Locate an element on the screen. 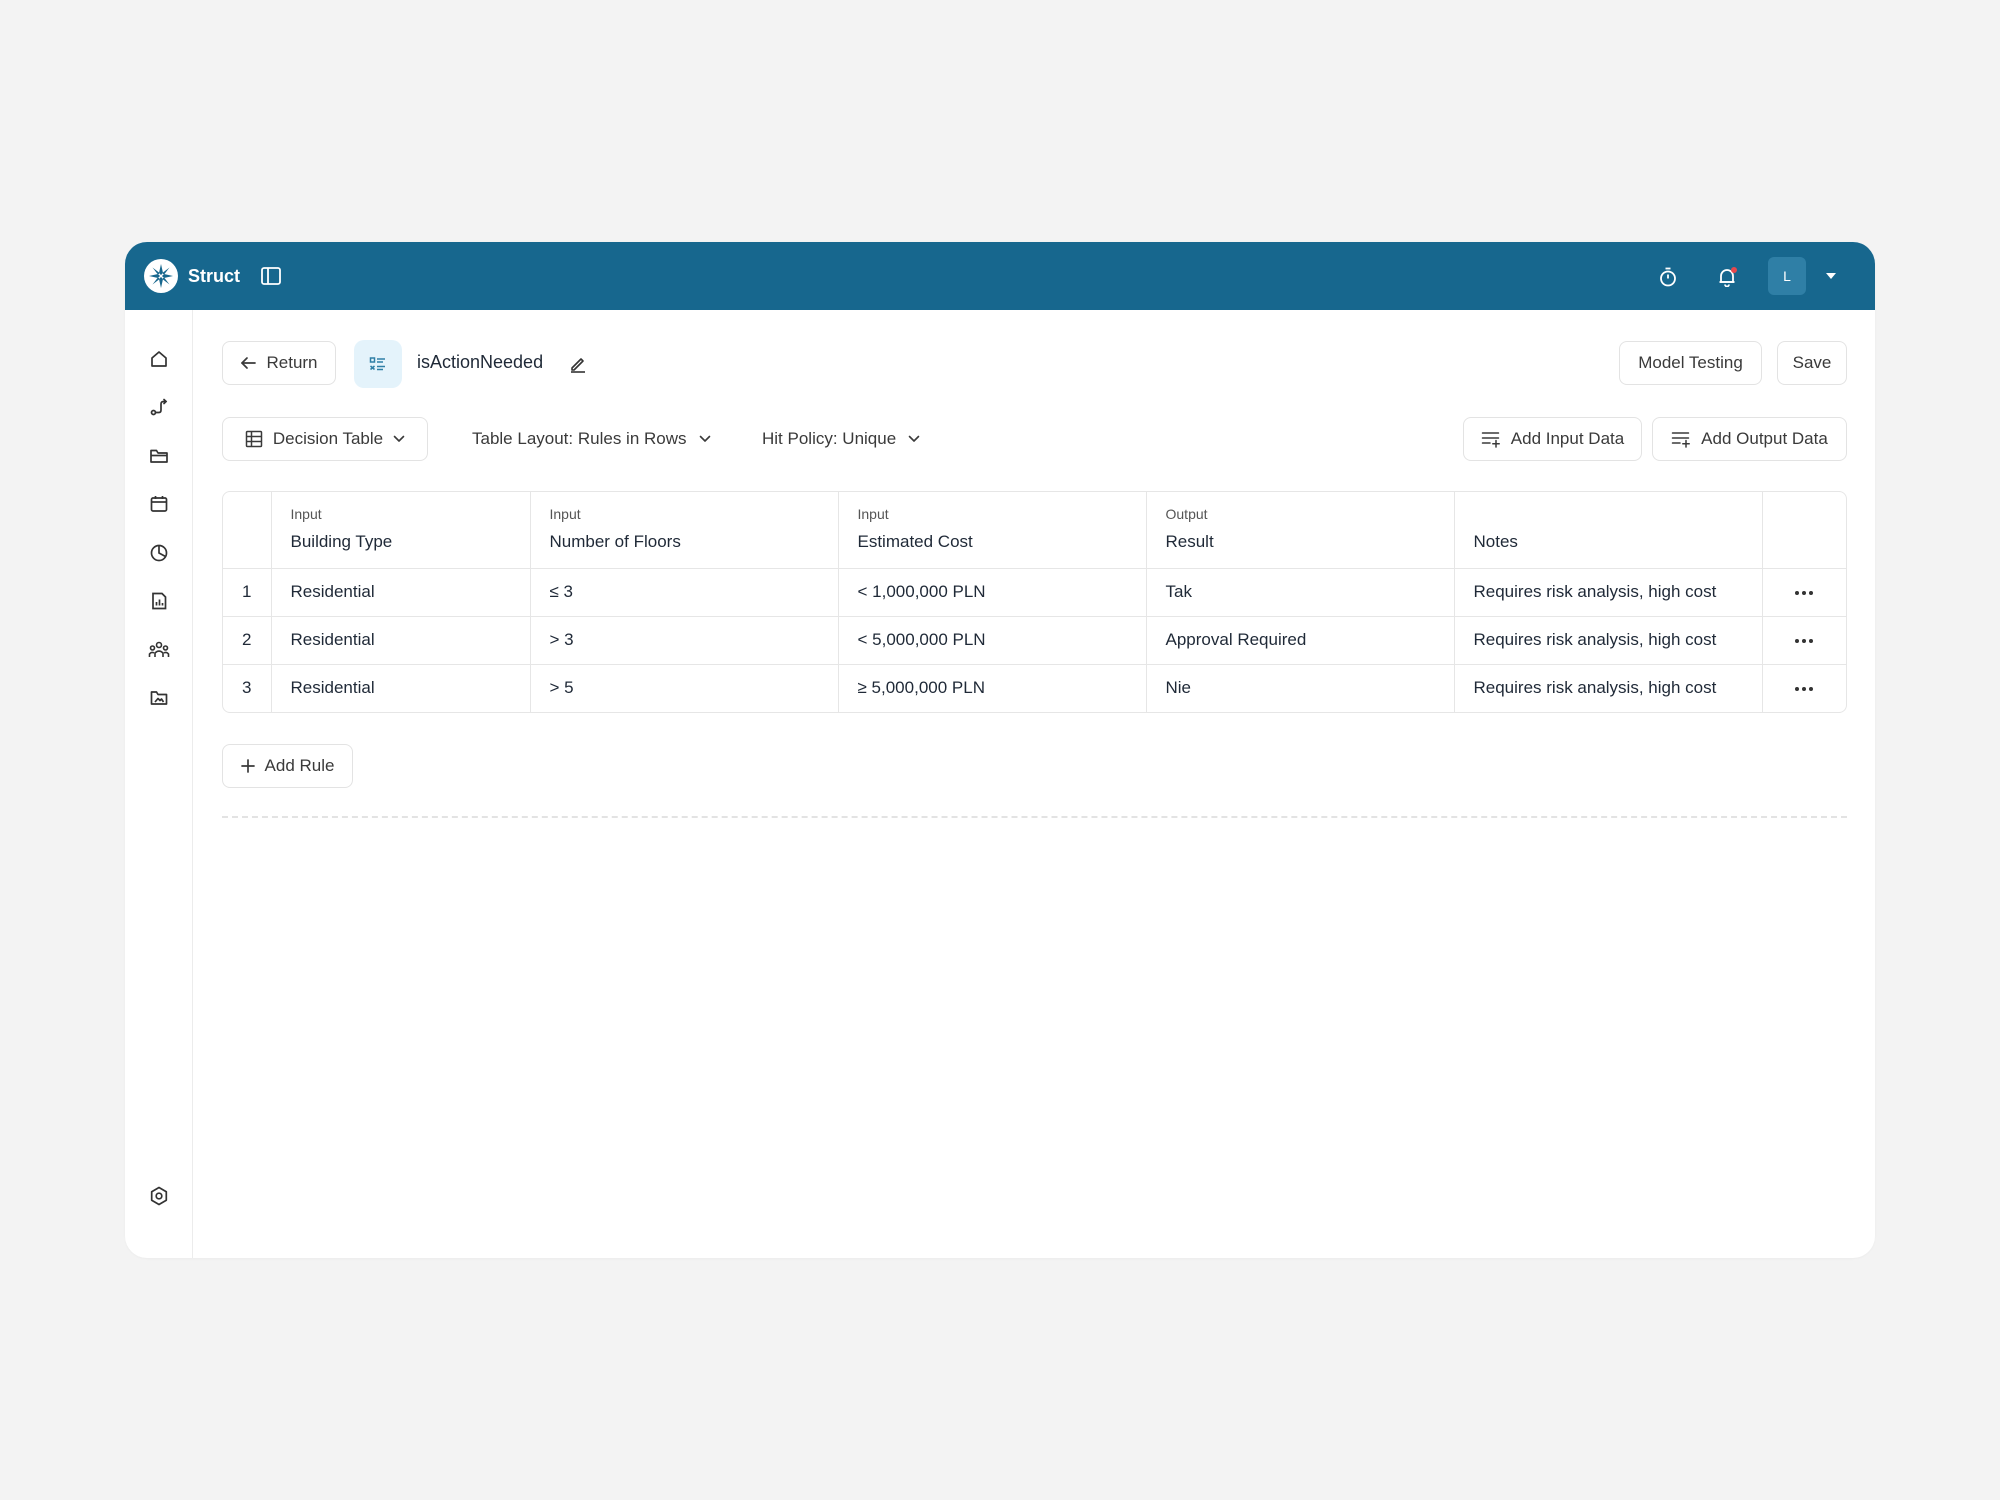 This screenshot has height=1500, width=2000. pie-chart-icon is located at coordinates (159, 553).